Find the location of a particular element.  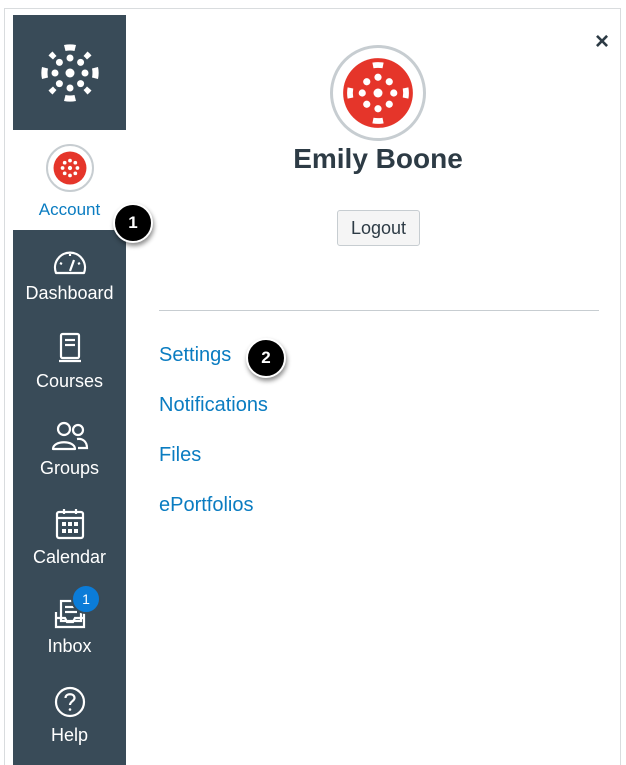

nav-item-label: Help is located at coordinates (69, 735).